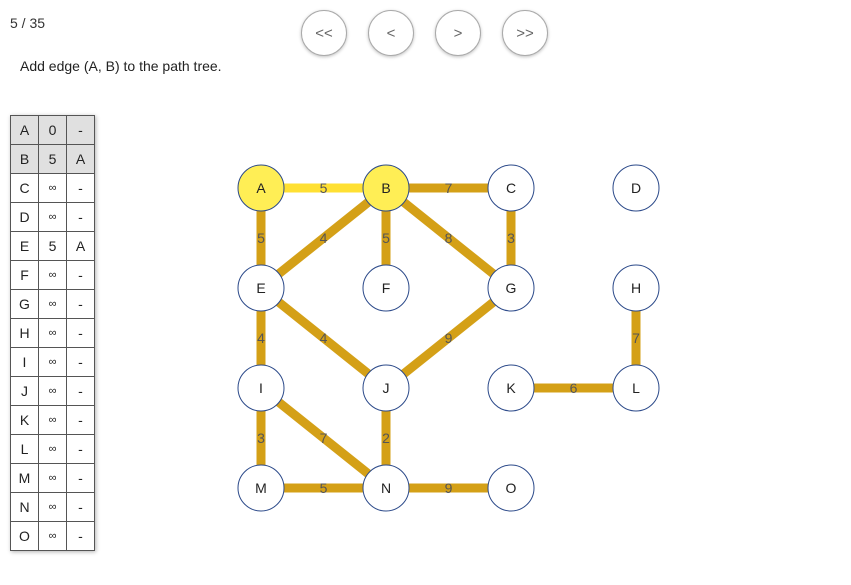  I want to click on node-e: E, so click(261, 288).